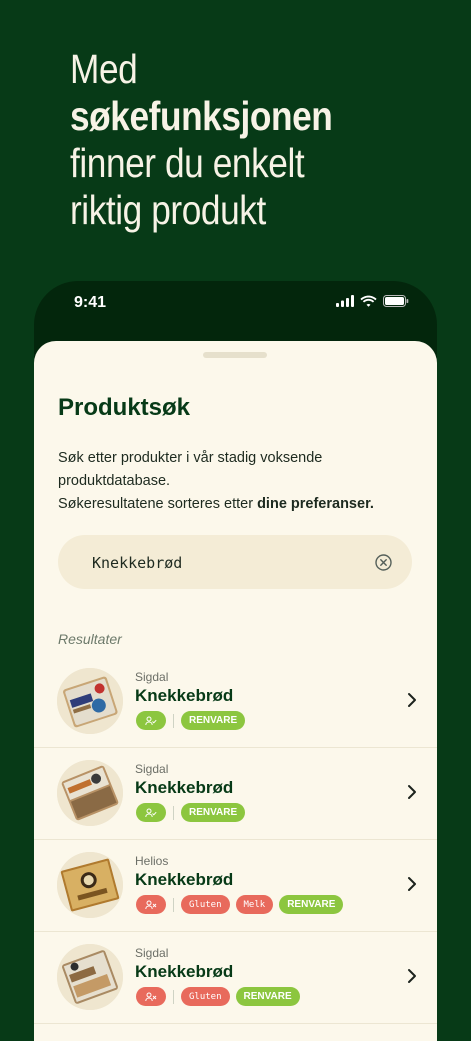 The height and width of the screenshot is (1041, 471). Describe the element at coordinates (201, 116) in the screenshot. I see `headline-line-1-bold: søkefunksjonen` at that location.